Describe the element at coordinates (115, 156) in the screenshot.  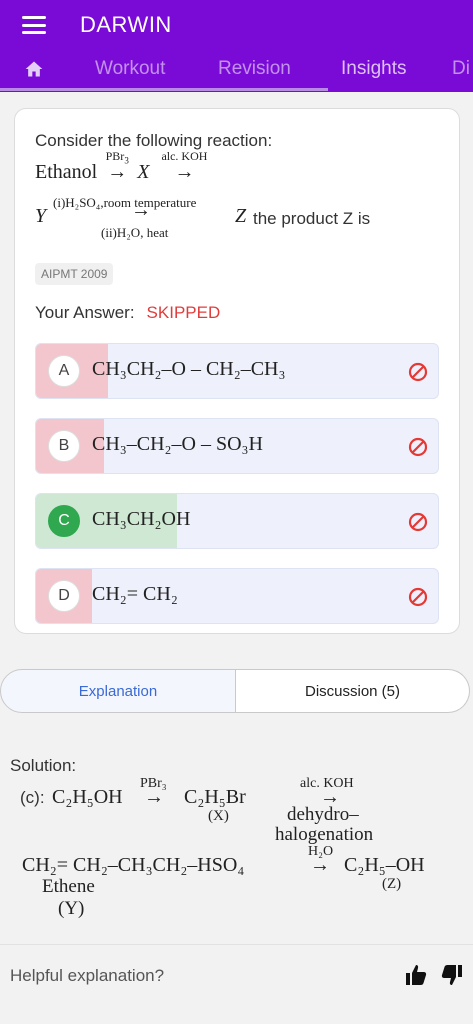
I see `arrow1-reagent: PBr` at that location.